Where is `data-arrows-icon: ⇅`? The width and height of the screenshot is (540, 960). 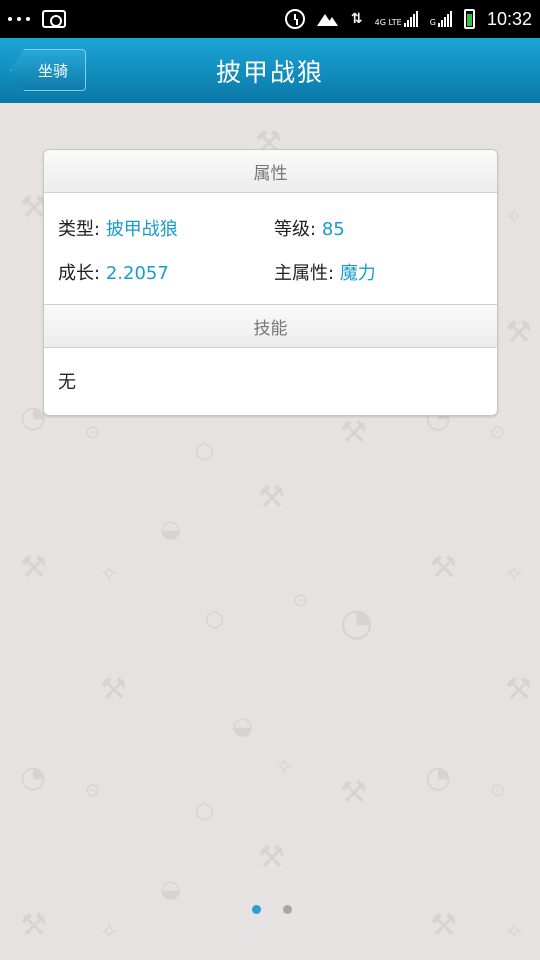
data-arrows-icon: ⇅ is located at coordinates (356, 19).